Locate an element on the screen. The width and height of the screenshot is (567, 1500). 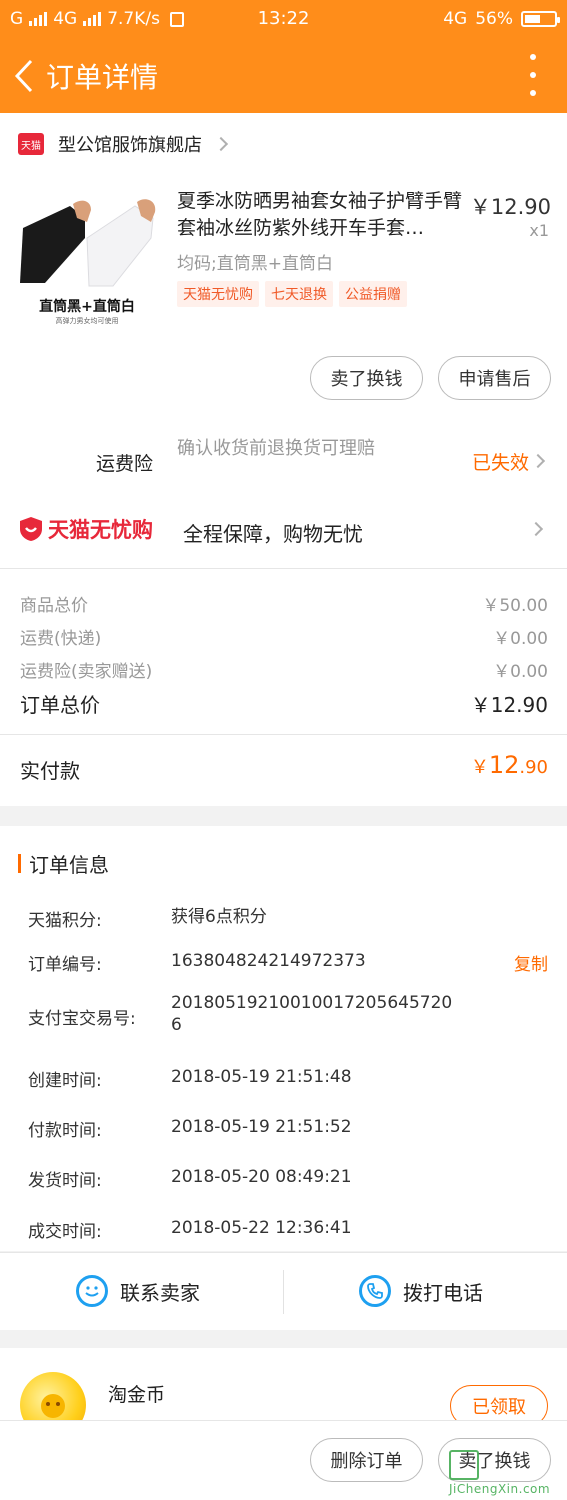
back-button is located at coordinates (24, 76).